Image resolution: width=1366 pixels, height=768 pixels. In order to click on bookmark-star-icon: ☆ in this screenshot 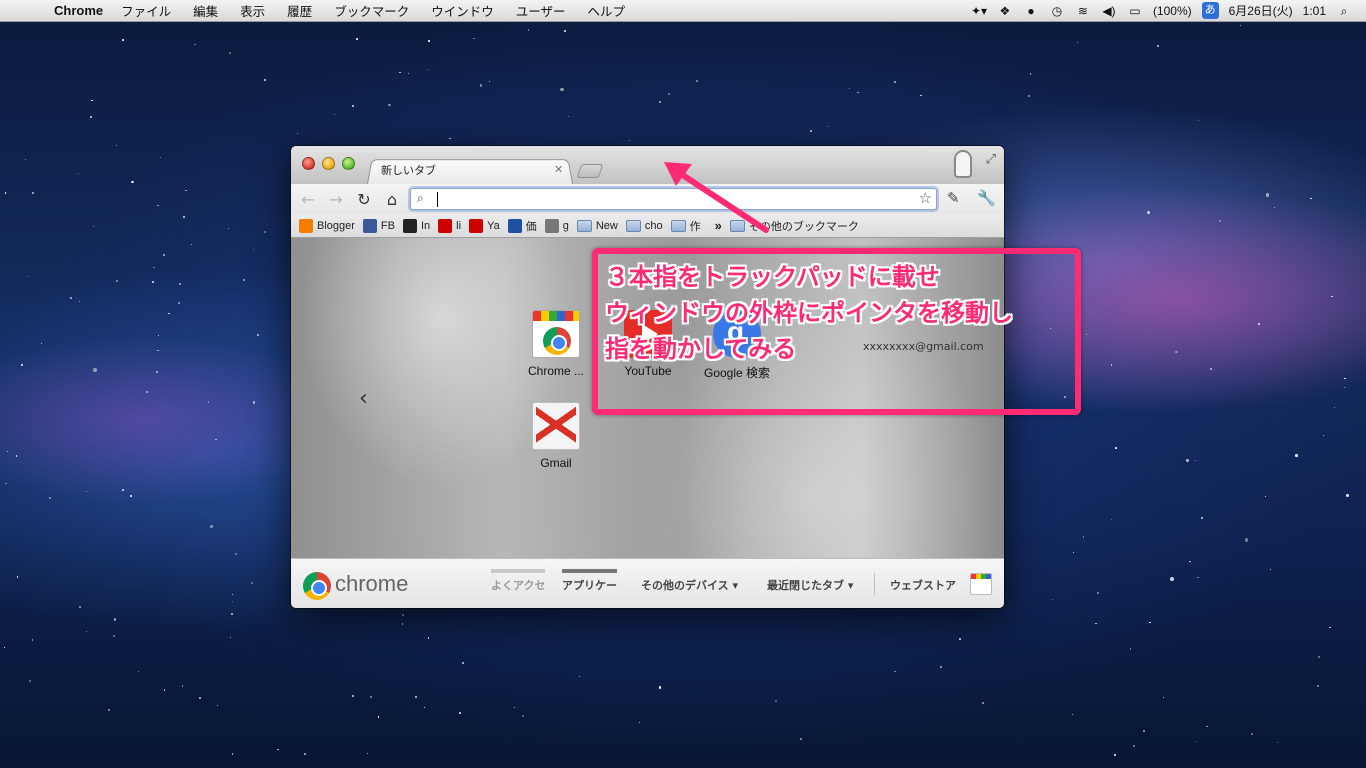, I will do `click(925, 198)`.